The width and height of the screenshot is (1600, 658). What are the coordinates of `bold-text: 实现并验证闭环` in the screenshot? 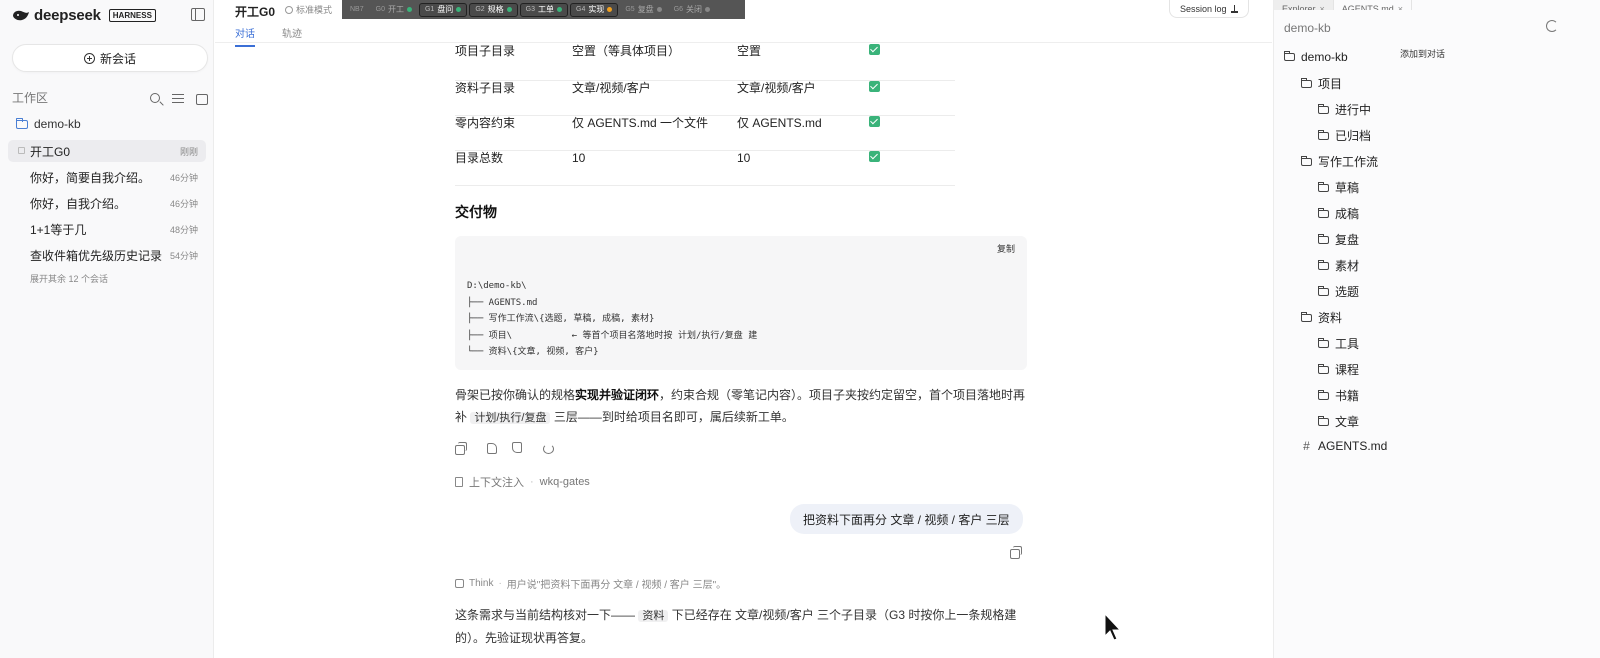 It's located at (617, 395).